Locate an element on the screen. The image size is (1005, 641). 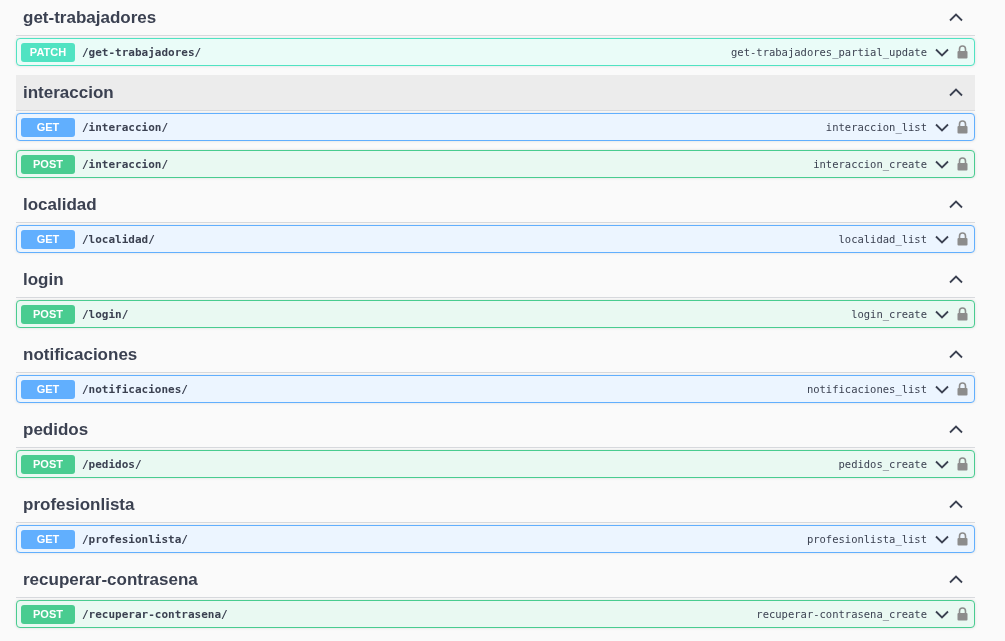
endpoint-path: /notificaciones/ is located at coordinates (135, 389).